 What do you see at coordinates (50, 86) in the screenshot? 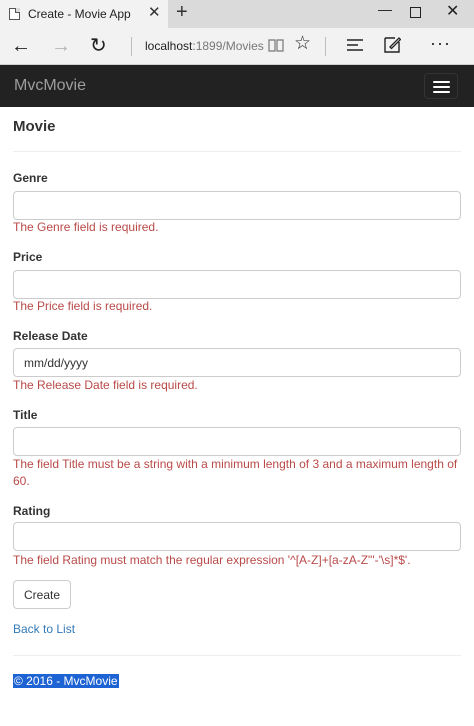
I see `brand-link: MvcMovie` at bounding box center [50, 86].